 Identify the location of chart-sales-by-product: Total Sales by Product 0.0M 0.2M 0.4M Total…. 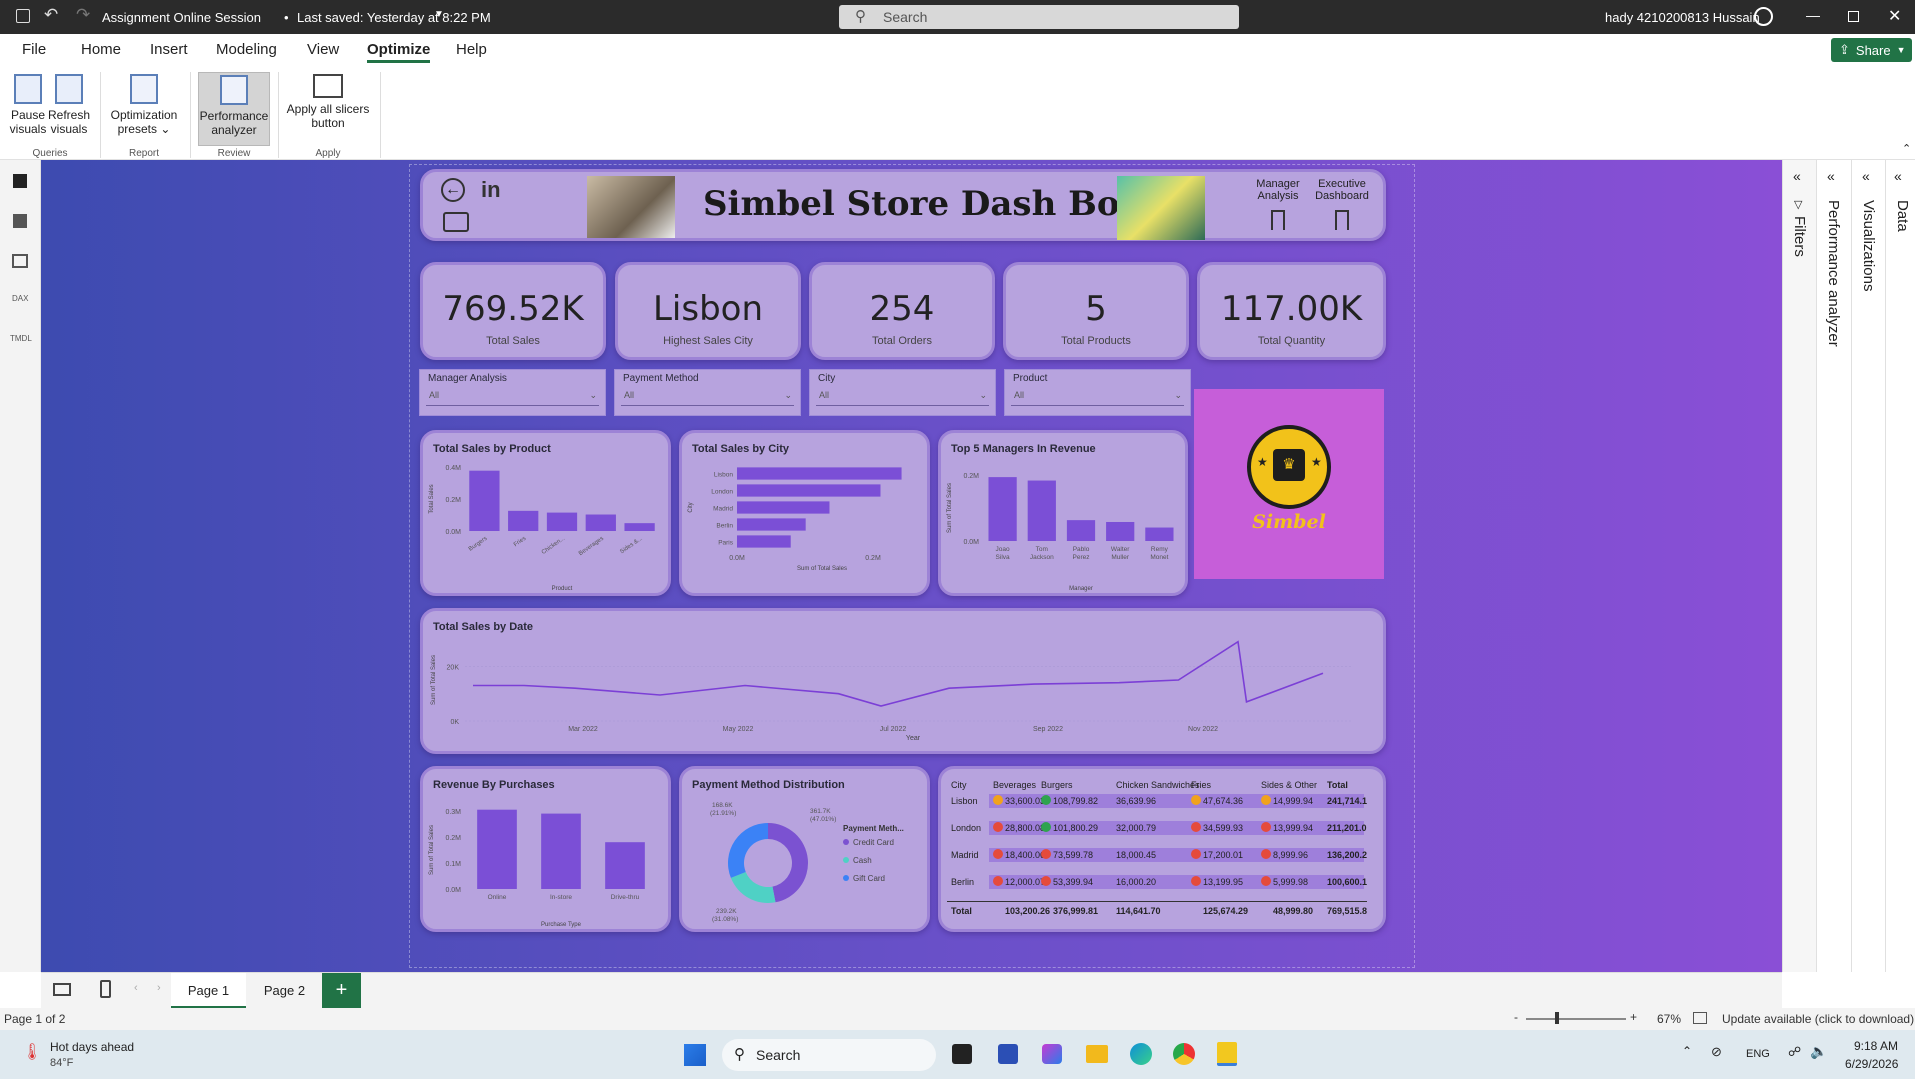
(545, 513).